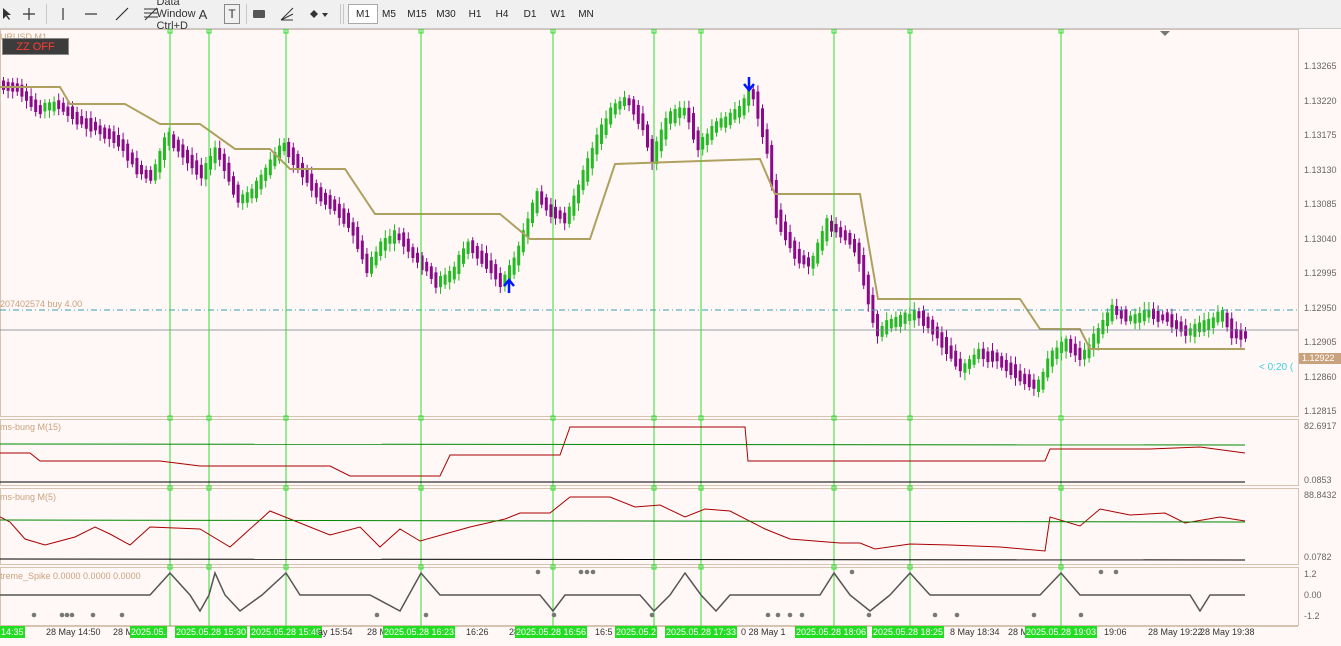 The width and height of the screenshot is (1341, 646). Describe the element at coordinates (91, 14) in the screenshot. I see `horizontal-line-icon` at that location.